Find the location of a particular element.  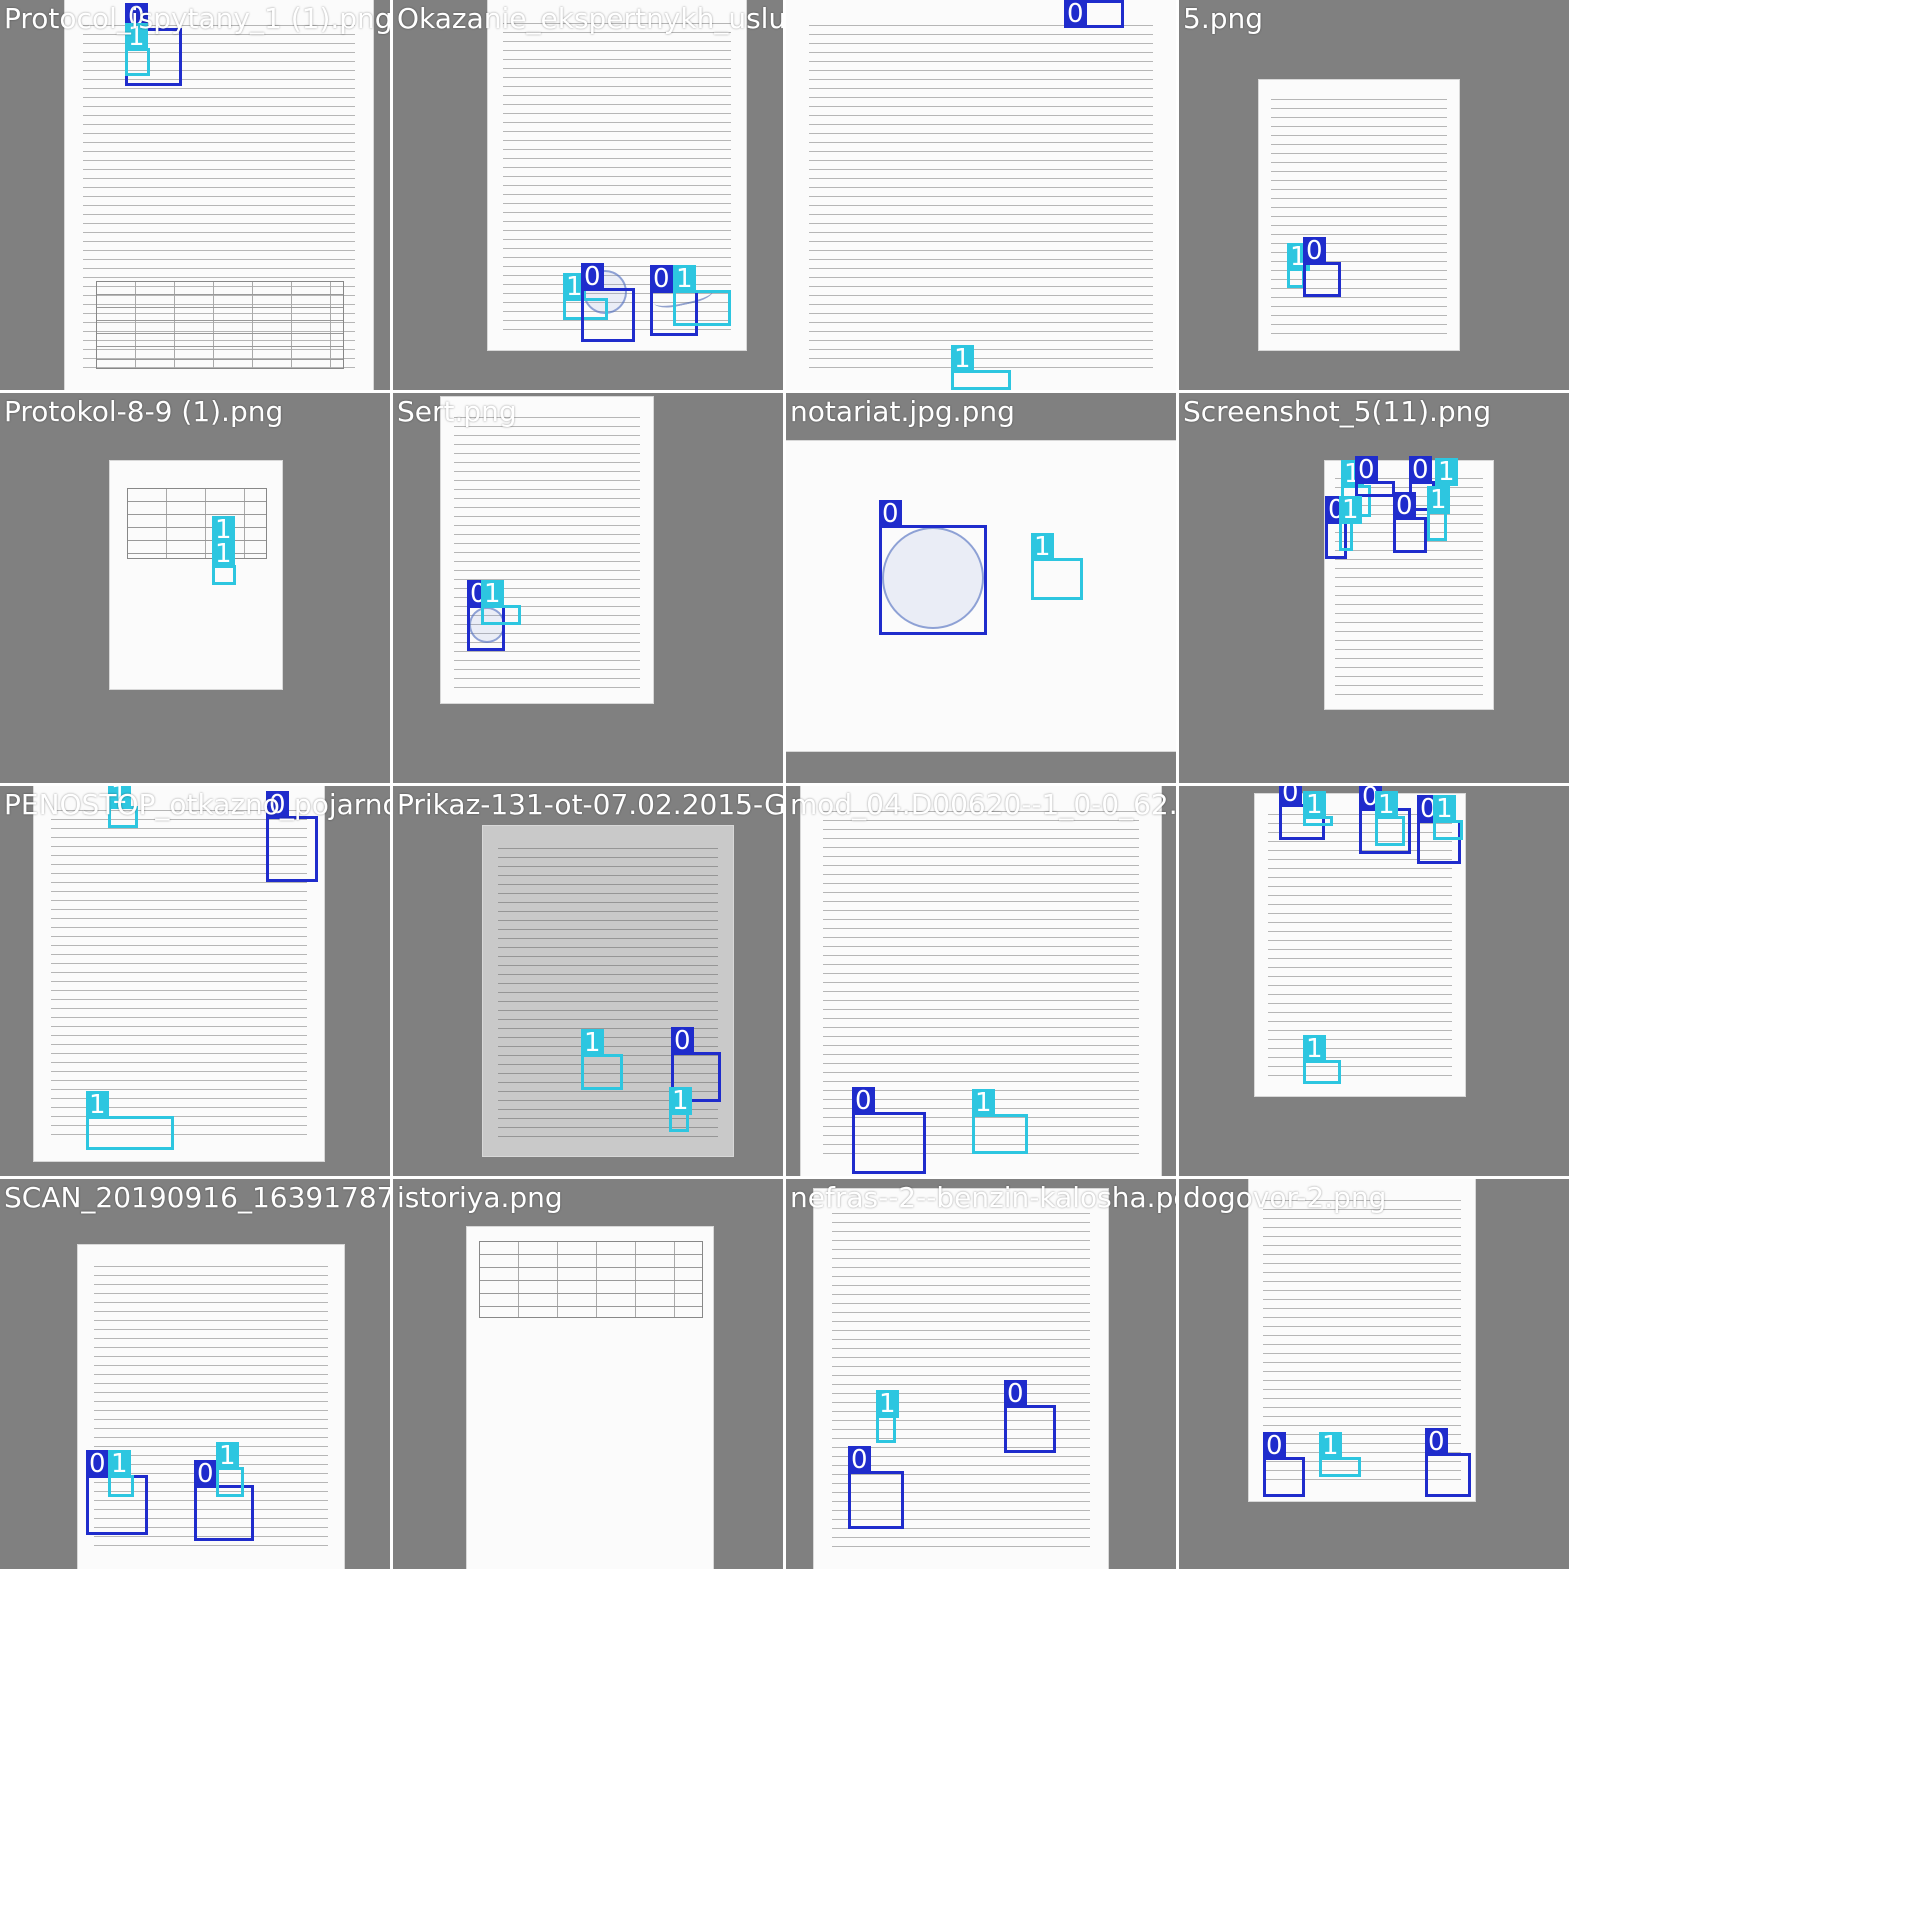

tile-8: Screenshot_5(11).png 1 0 0 1 0 1 0 1 is located at coordinates (1374, 588).